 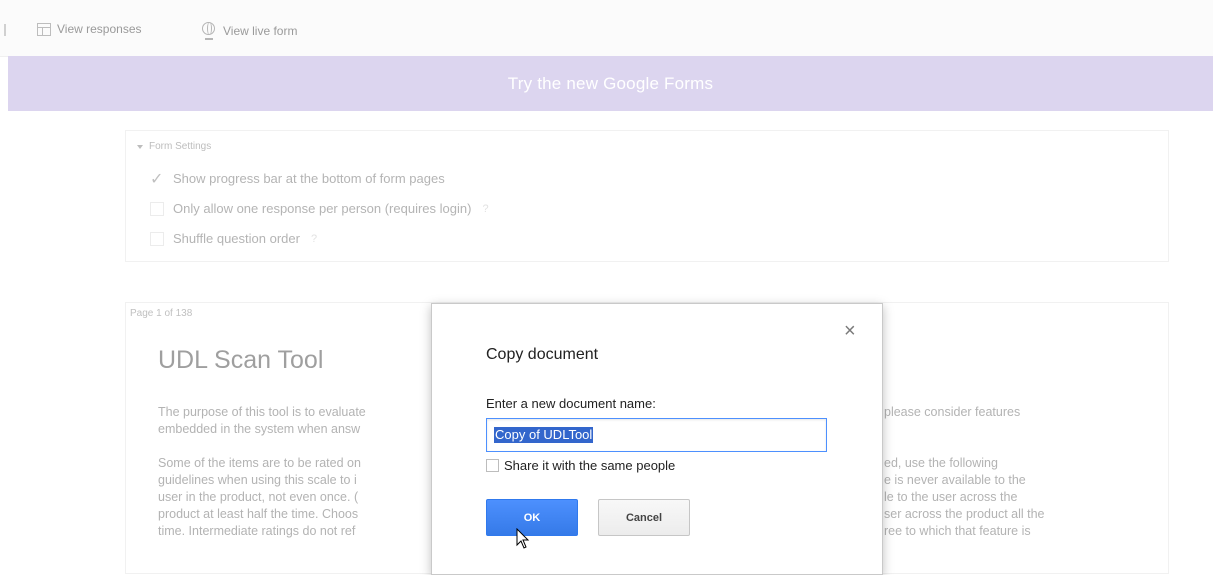 I want to click on try-new-forms-link: Try the new Google Forms, so click(x=610, y=84).